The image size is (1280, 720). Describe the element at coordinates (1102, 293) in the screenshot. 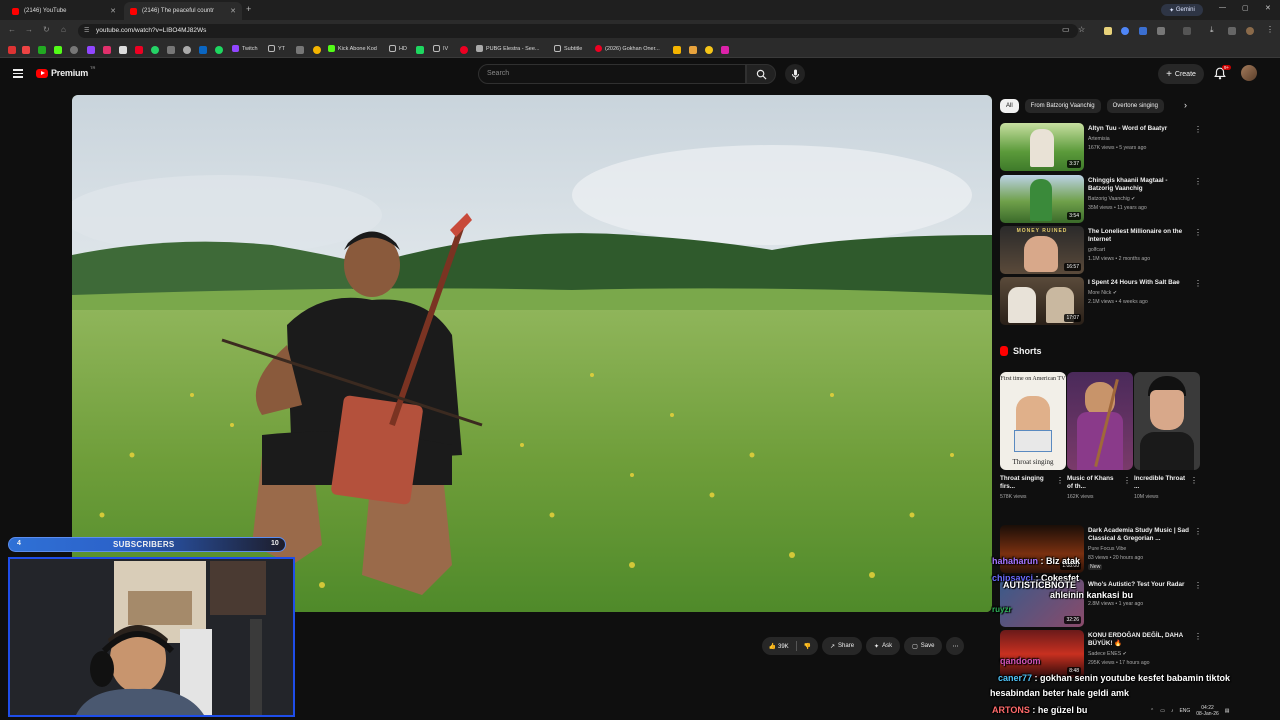

I see `channel-name: More Nick ✔` at that location.